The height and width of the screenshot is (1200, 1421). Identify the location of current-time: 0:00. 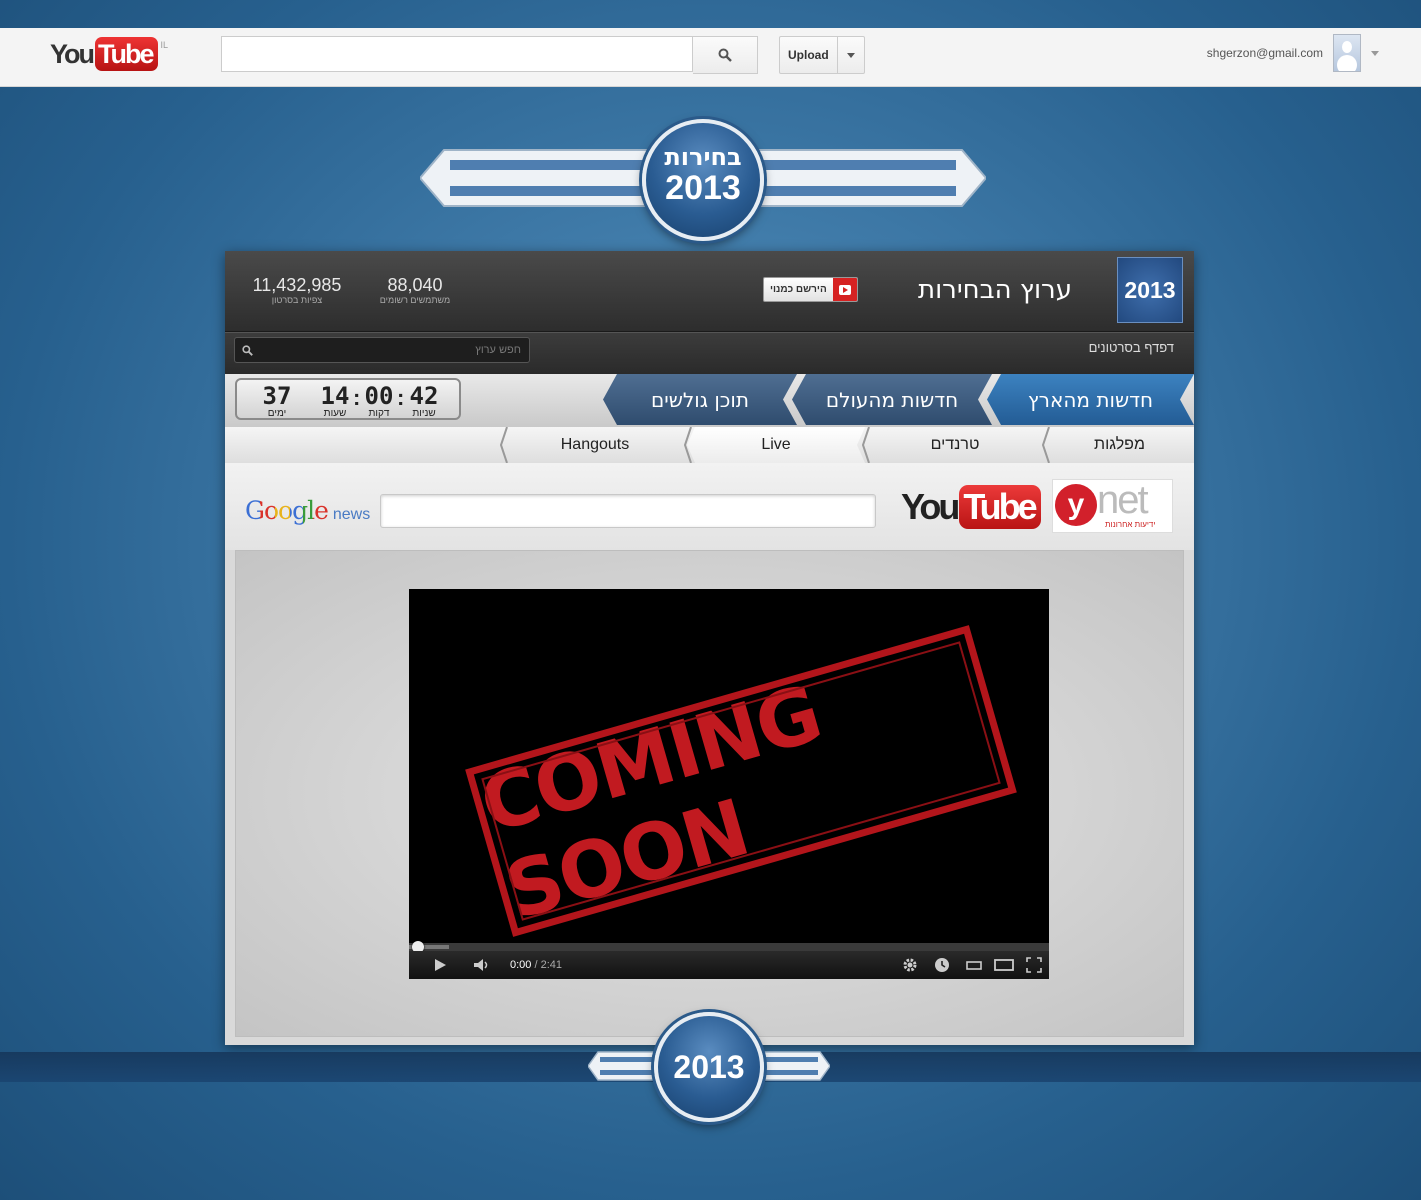
(521, 965).